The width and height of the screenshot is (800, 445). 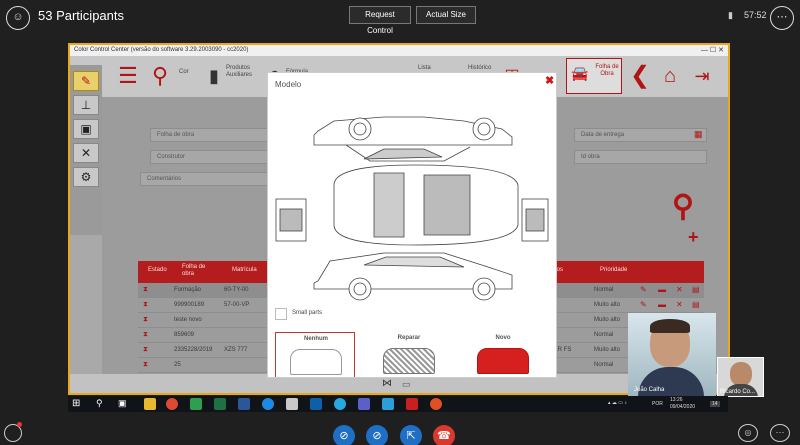 I want to click on toolbar-cor-label: Cor, so click(x=184, y=72).